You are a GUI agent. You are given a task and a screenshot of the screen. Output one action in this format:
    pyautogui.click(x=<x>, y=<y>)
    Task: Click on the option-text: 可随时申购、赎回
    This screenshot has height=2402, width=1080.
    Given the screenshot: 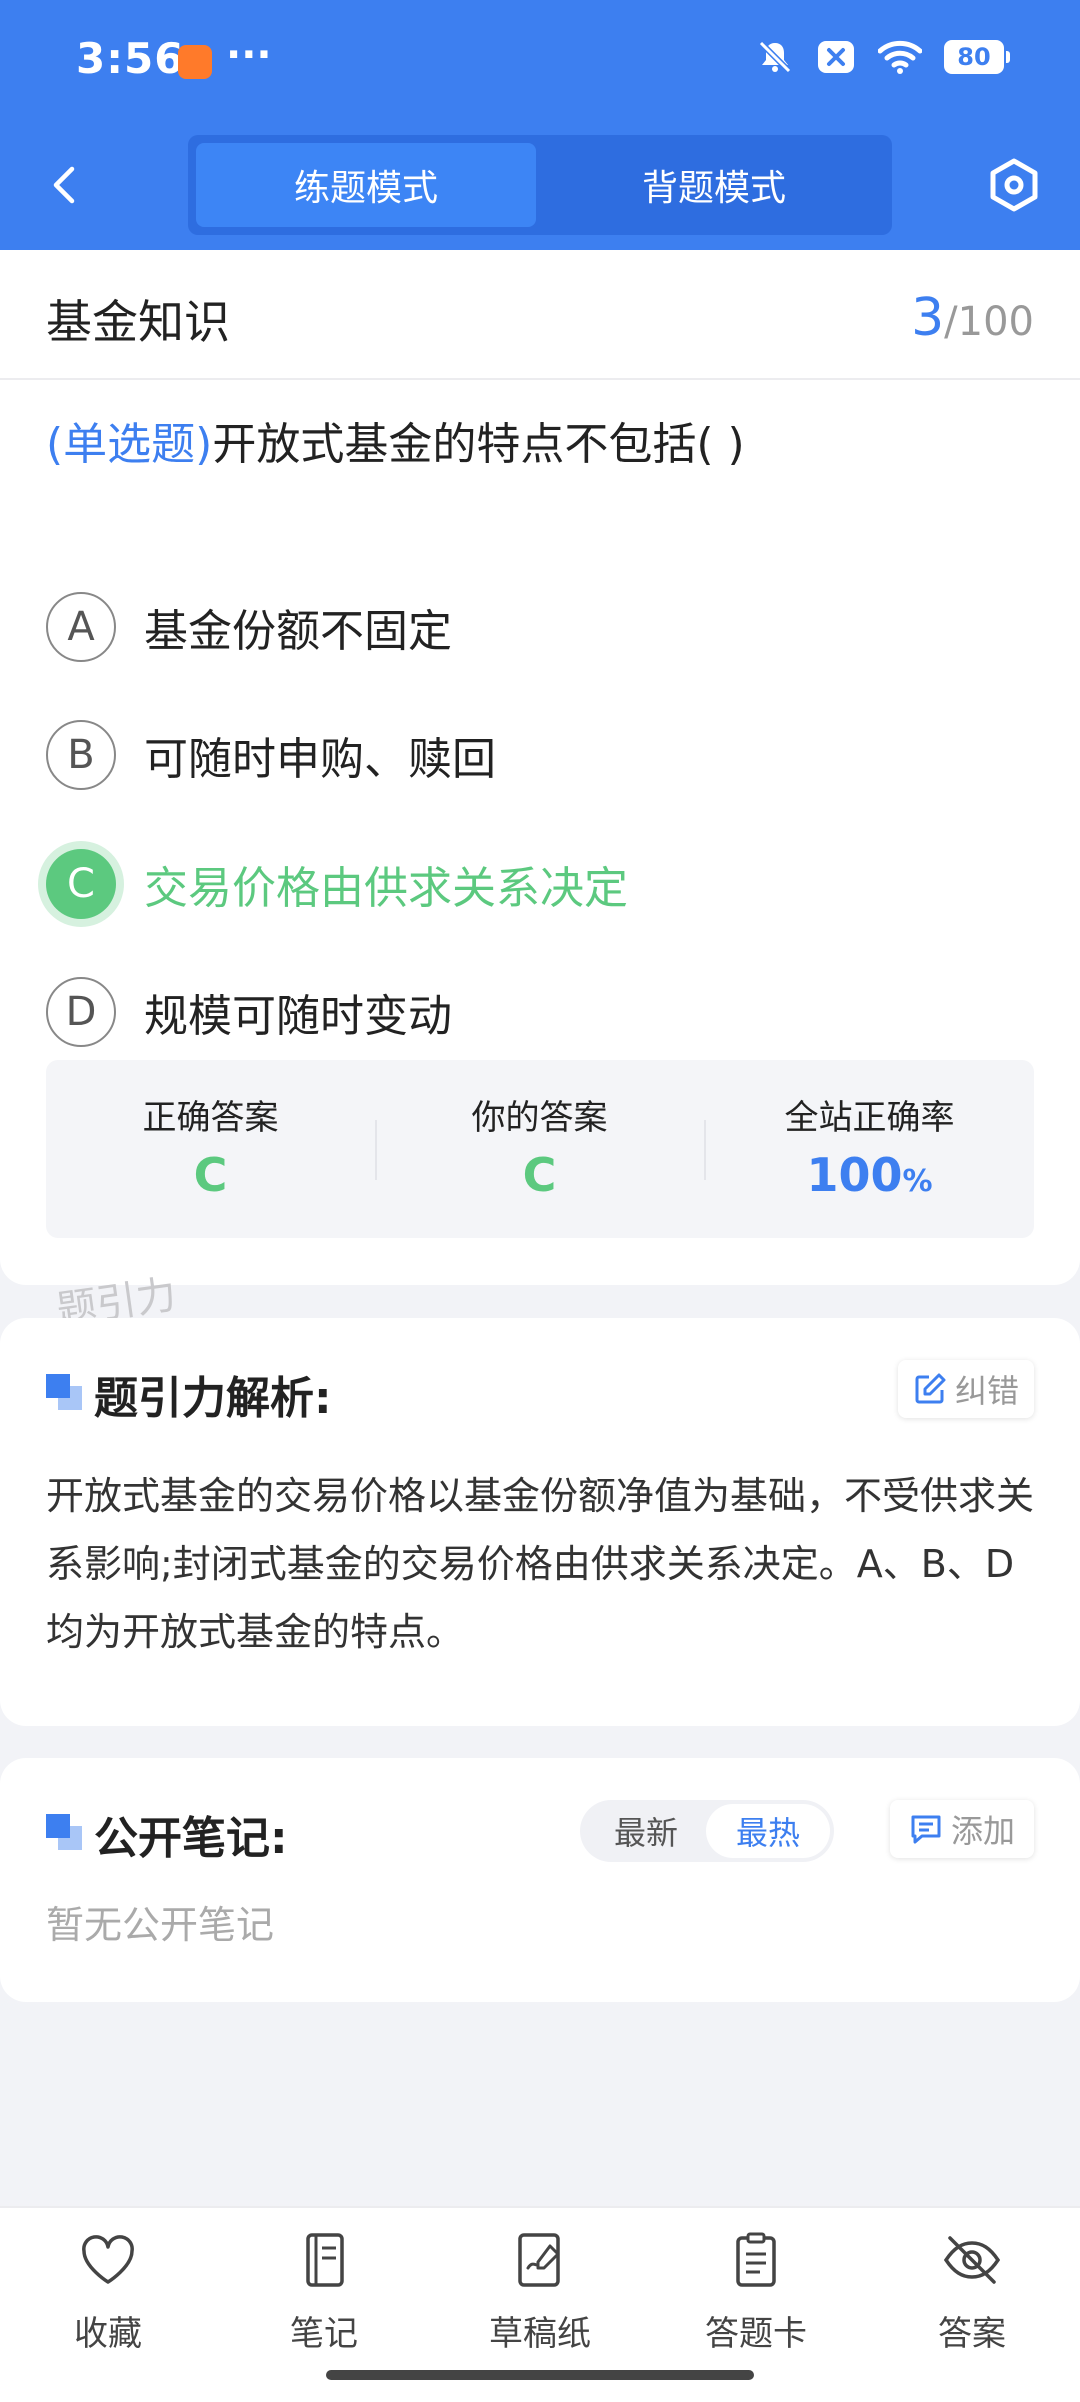 What is the action you would take?
    pyautogui.click(x=320, y=759)
    